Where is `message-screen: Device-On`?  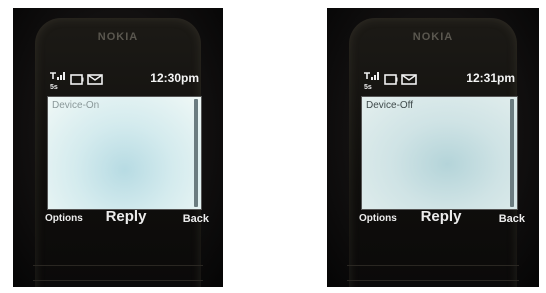 message-screen: Device-On is located at coordinates (124, 153).